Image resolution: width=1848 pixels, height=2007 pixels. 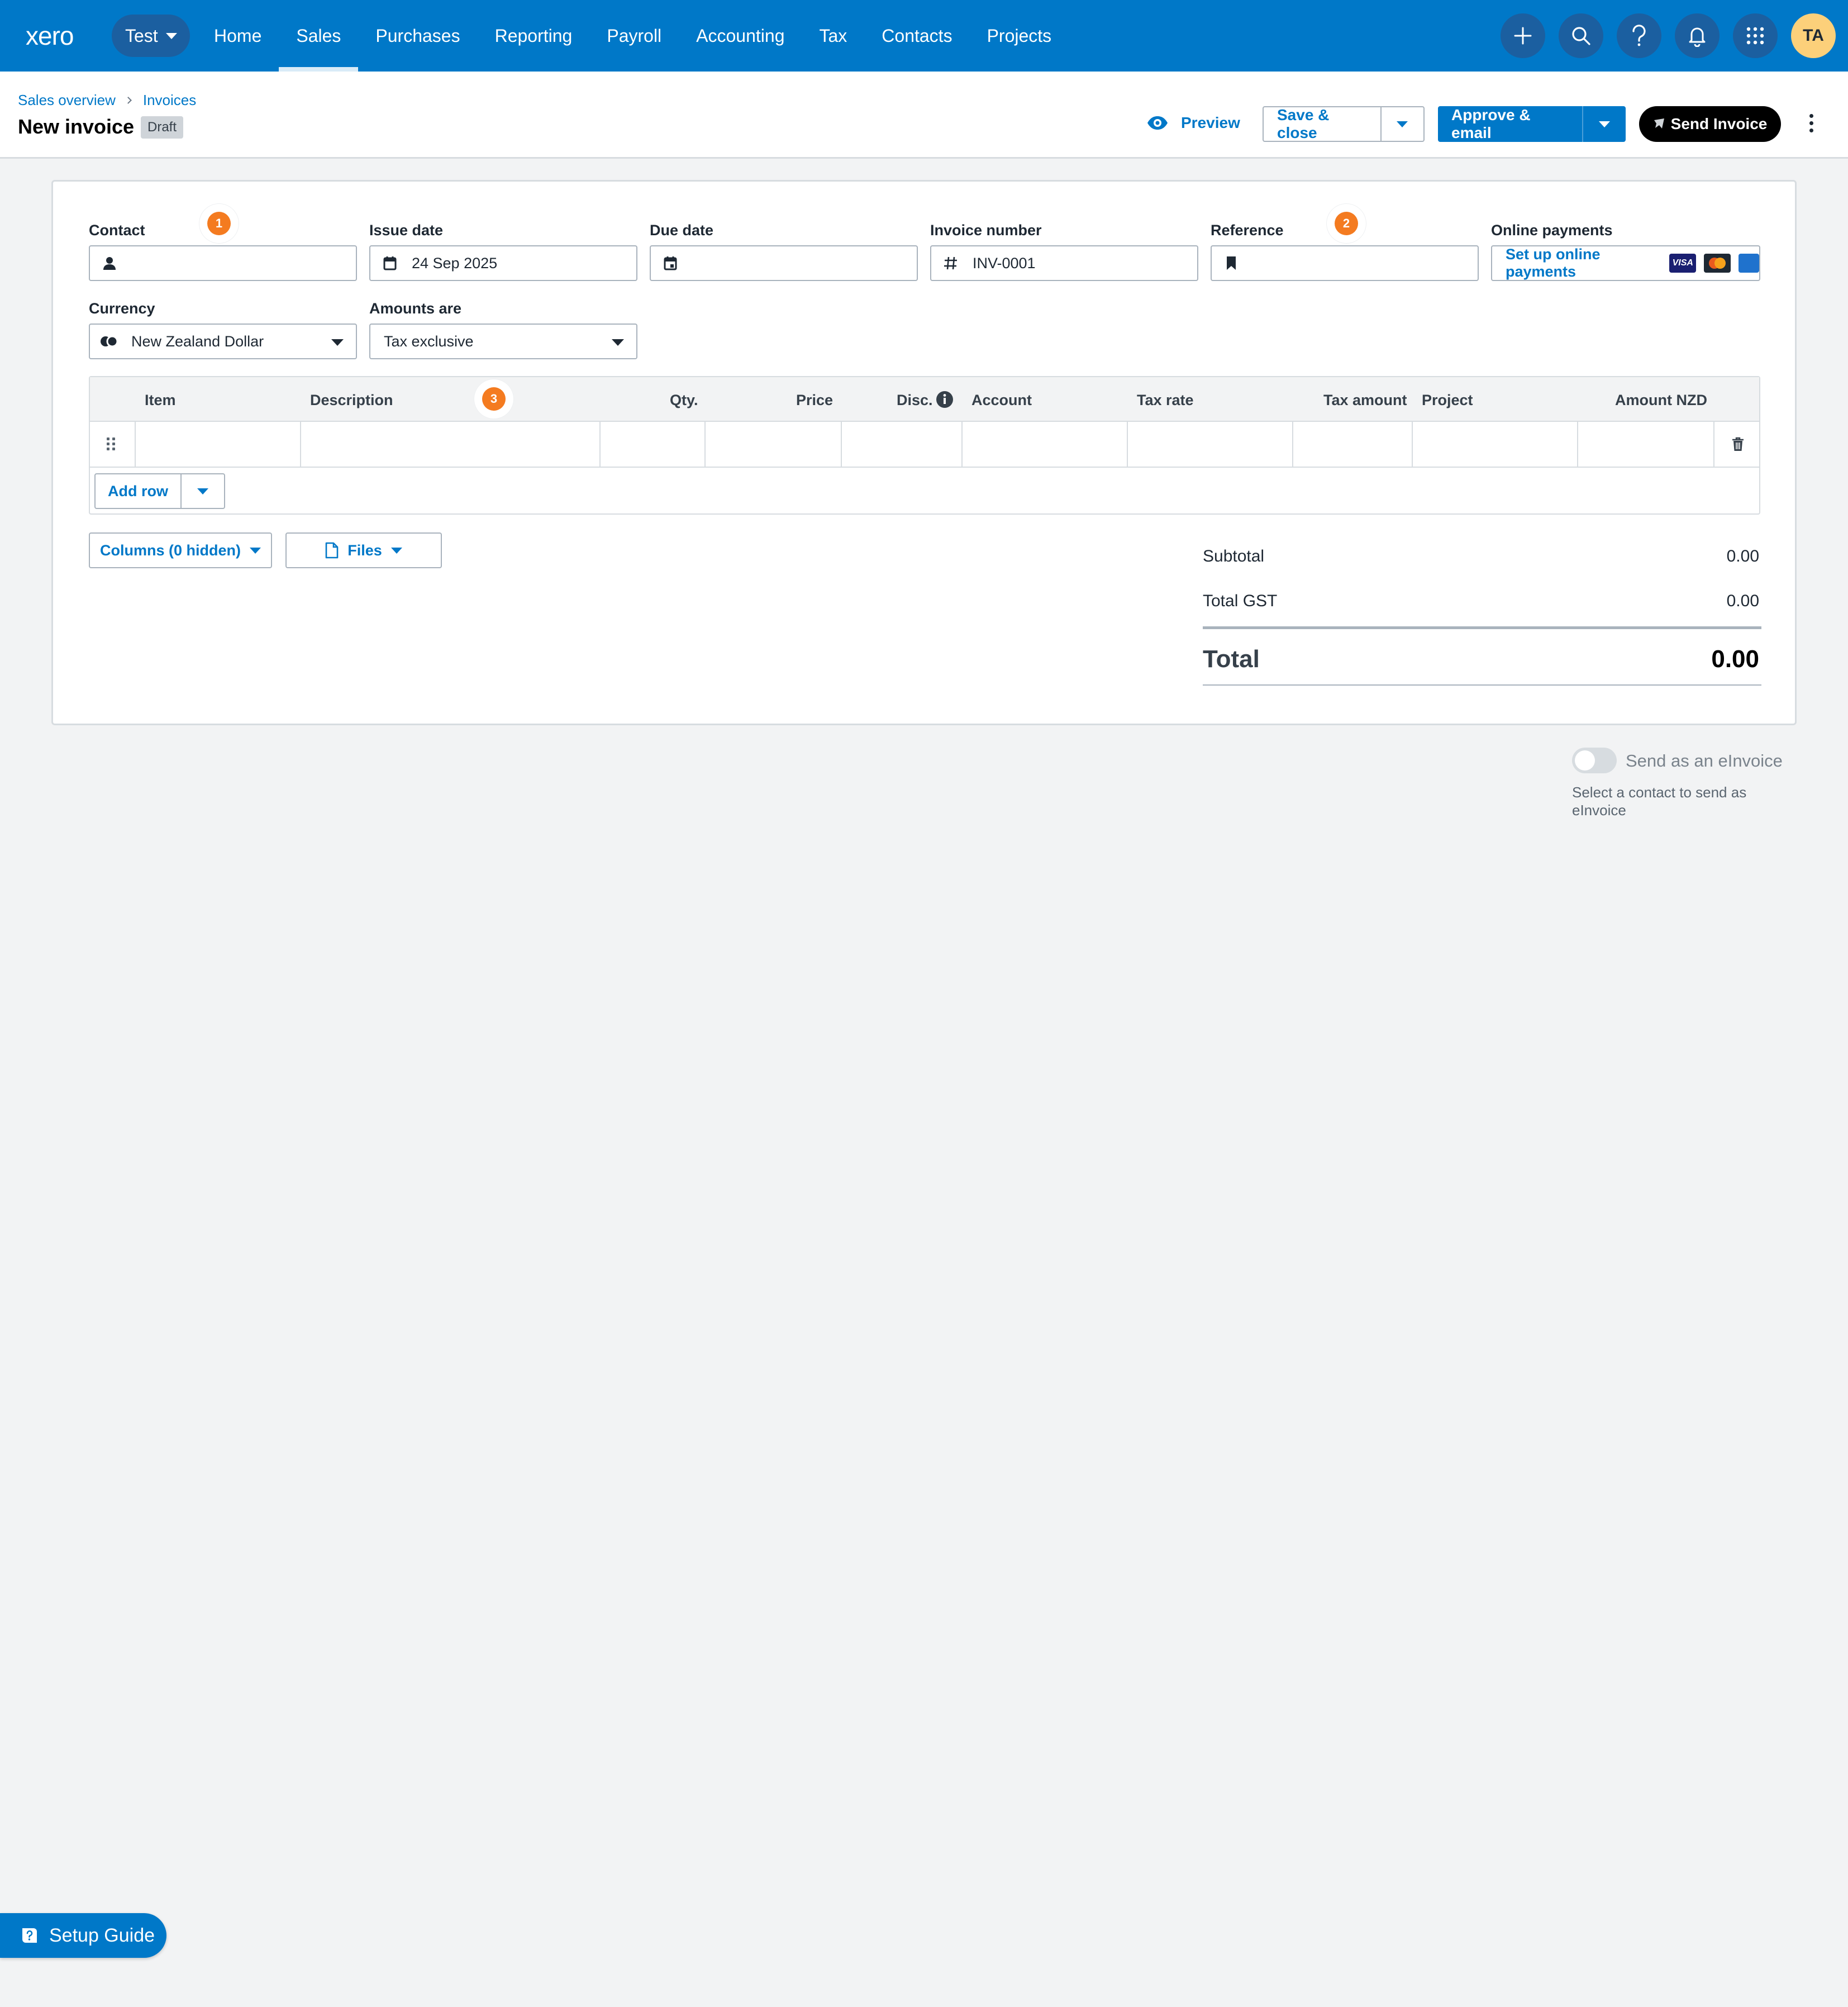 What do you see at coordinates (67, 100) in the screenshot?
I see `breadcrumb-sales-overview: Sales overview` at bounding box center [67, 100].